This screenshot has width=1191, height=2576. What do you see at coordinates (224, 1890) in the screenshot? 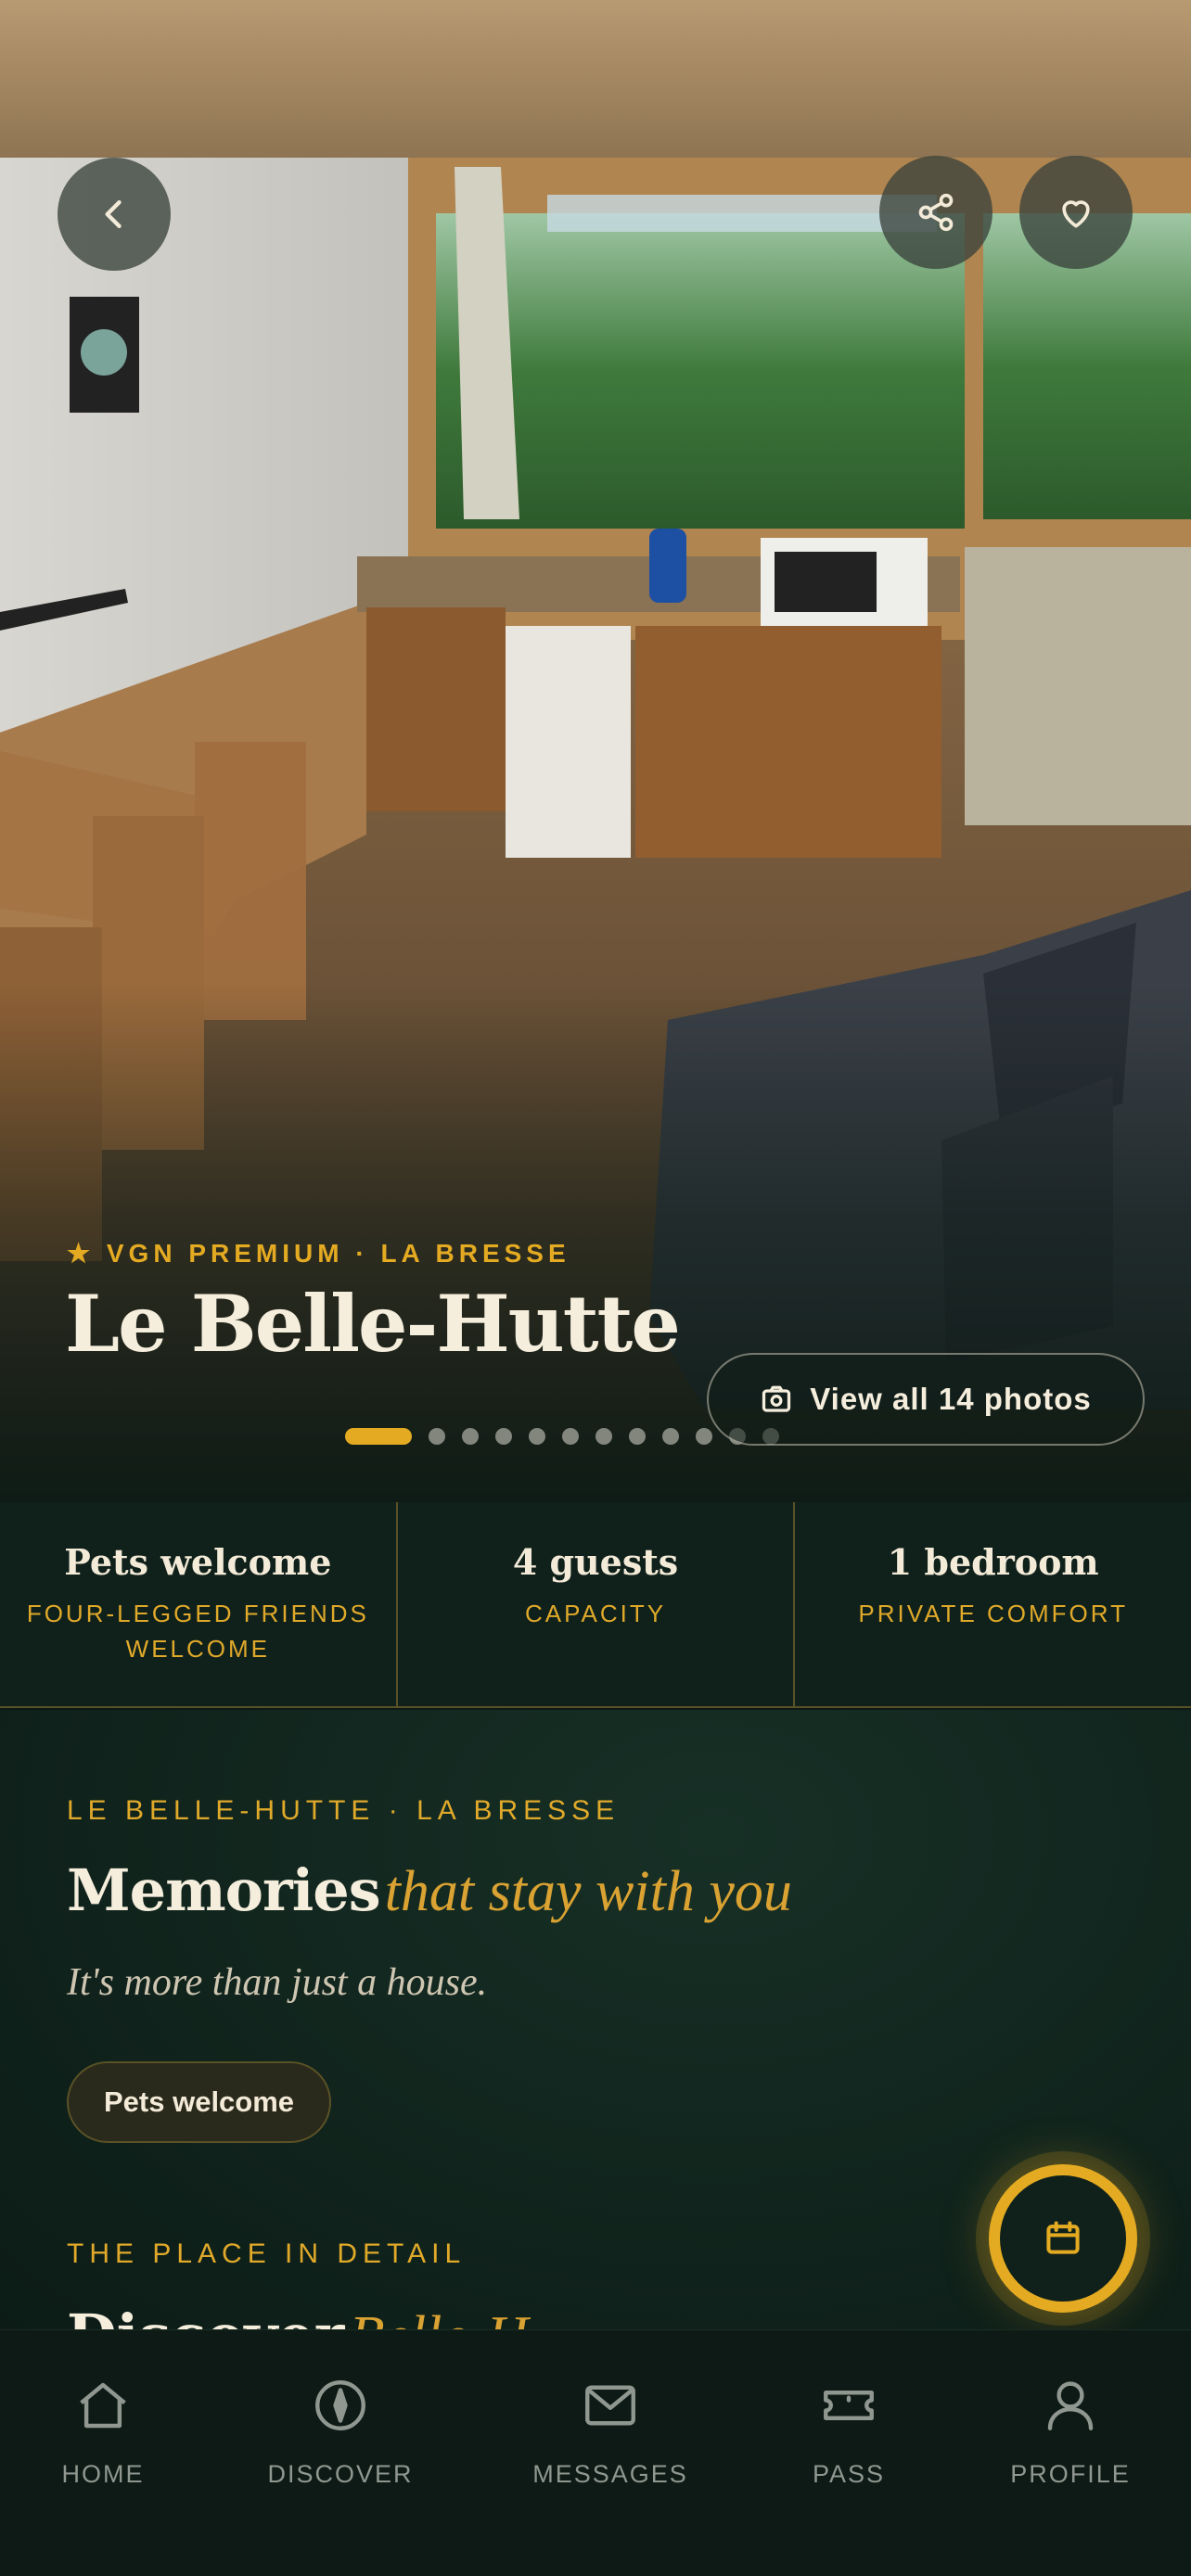
I see `intro-heading-strong: Memories` at bounding box center [224, 1890].